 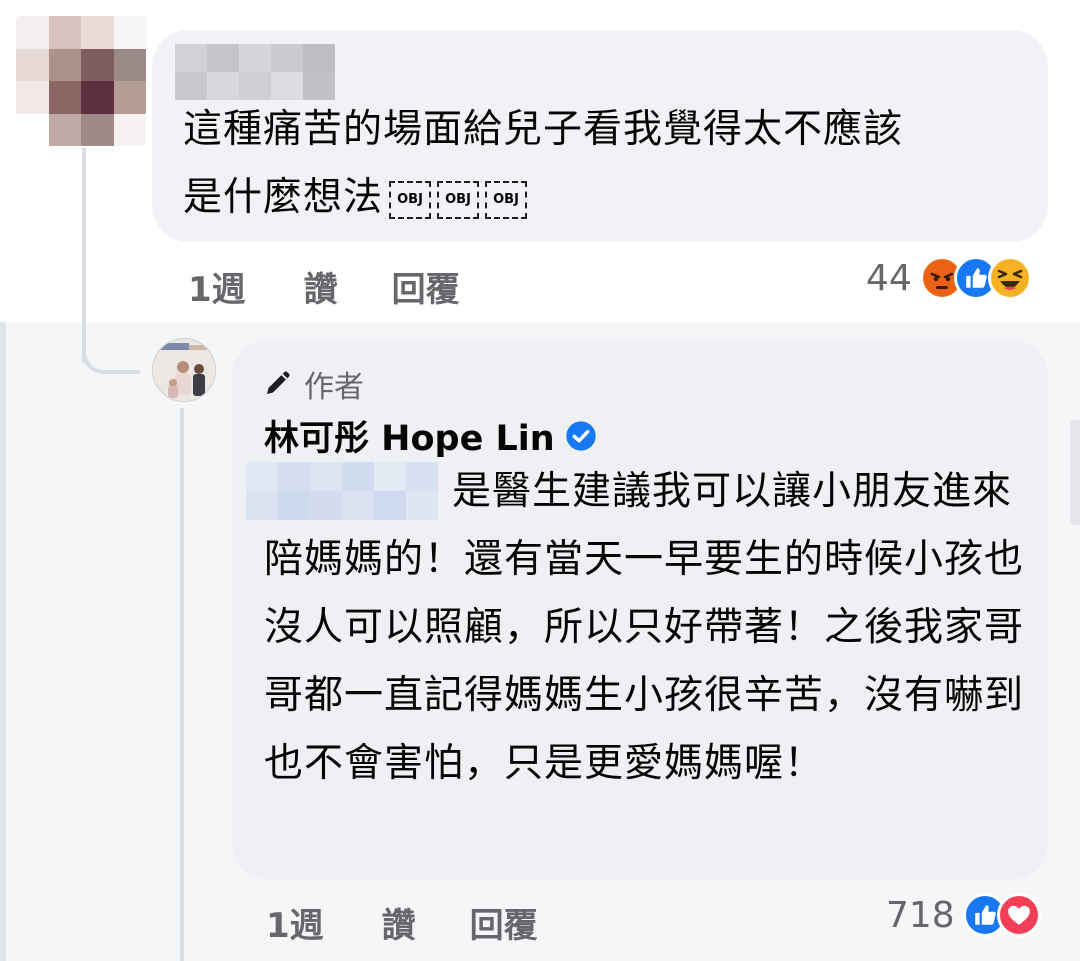 What do you see at coordinates (1075, 472) in the screenshot?
I see `scrollbar` at bounding box center [1075, 472].